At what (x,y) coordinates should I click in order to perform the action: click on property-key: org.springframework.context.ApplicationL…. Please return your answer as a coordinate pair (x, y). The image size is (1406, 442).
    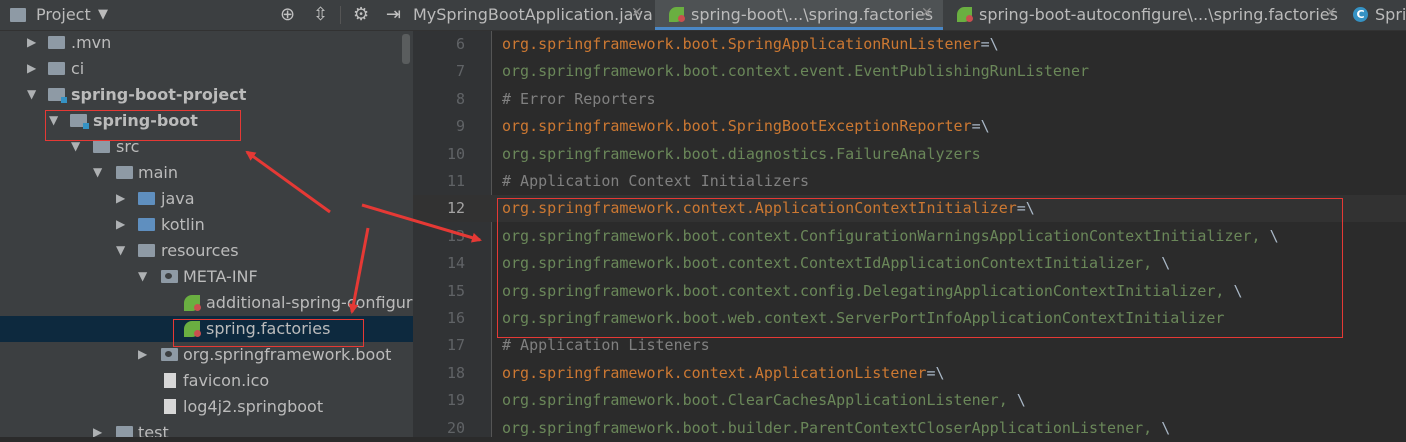
    Looking at the image, I should click on (714, 372).